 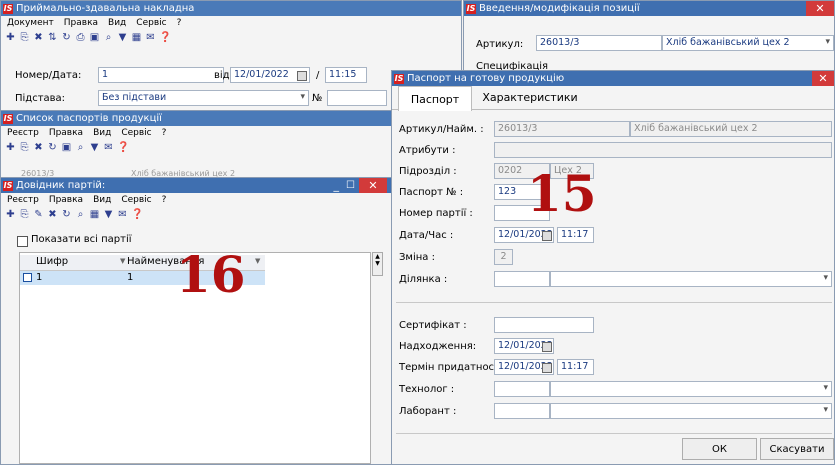 I want to click on tab-passport: Паспорт, so click(x=435, y=98).